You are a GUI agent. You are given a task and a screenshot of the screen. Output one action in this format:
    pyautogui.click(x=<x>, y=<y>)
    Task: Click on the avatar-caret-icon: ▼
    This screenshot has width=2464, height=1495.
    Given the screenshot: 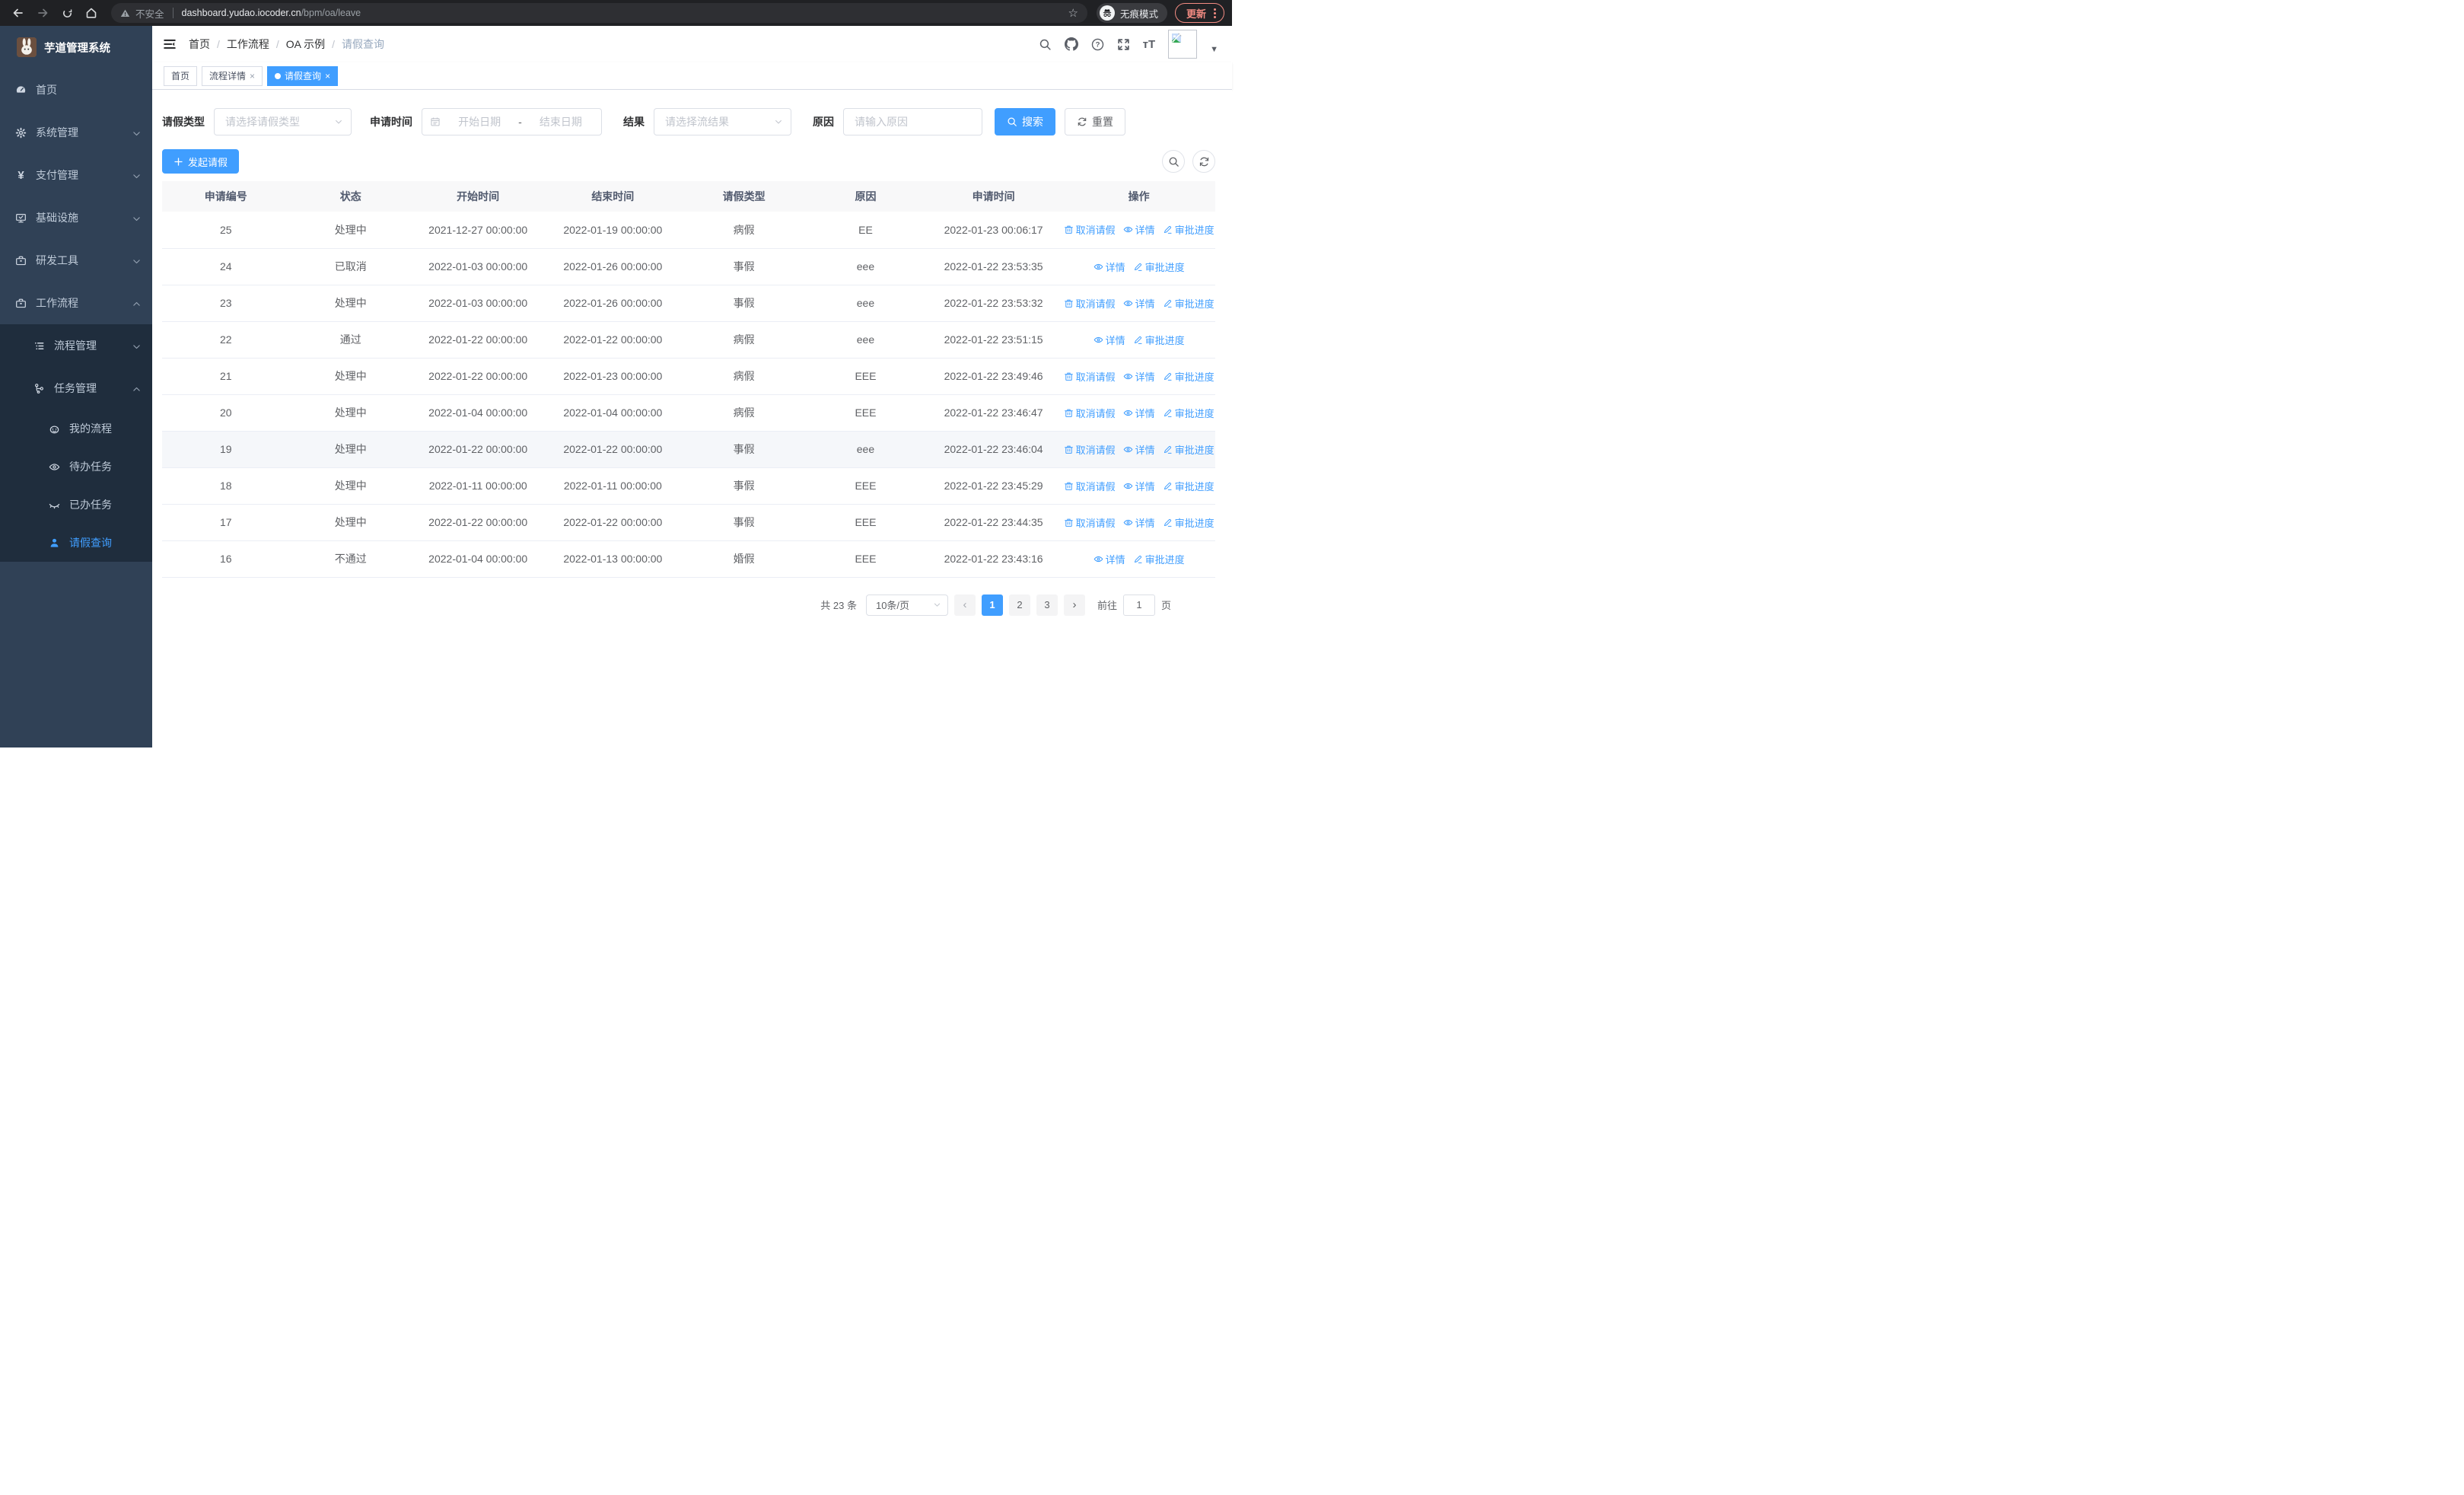 What is the action you would take?
    pyautogui.click(x=1214, y=50)
    